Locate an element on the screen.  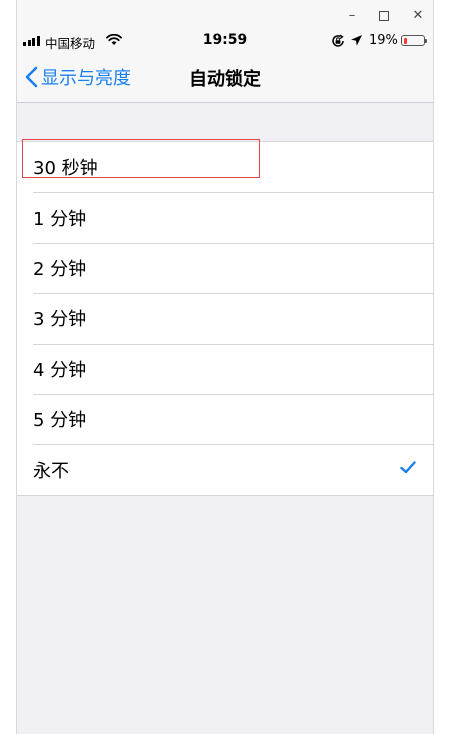
status-bar: 中国移动 19:59 19% is located at coordinates (225, 41).